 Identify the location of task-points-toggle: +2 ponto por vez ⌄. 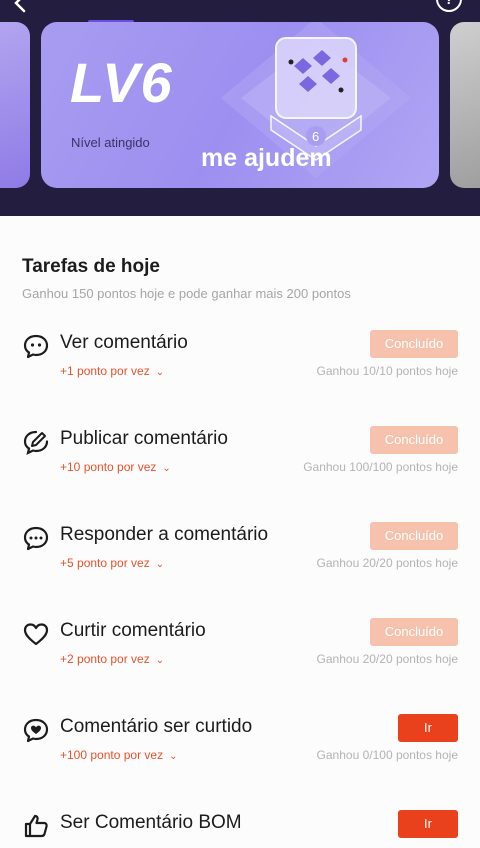
(112, 659).